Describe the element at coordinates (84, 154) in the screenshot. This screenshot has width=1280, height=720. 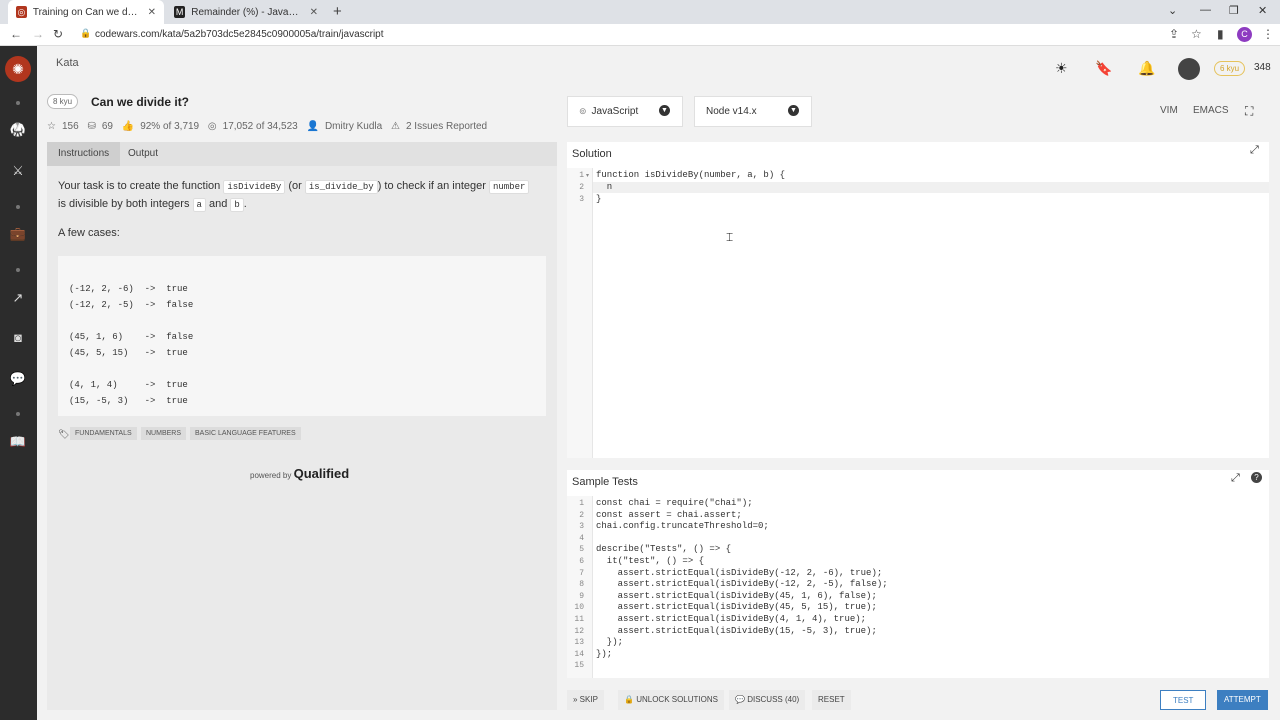
I see `tab-instructions: Instructions` at that location.